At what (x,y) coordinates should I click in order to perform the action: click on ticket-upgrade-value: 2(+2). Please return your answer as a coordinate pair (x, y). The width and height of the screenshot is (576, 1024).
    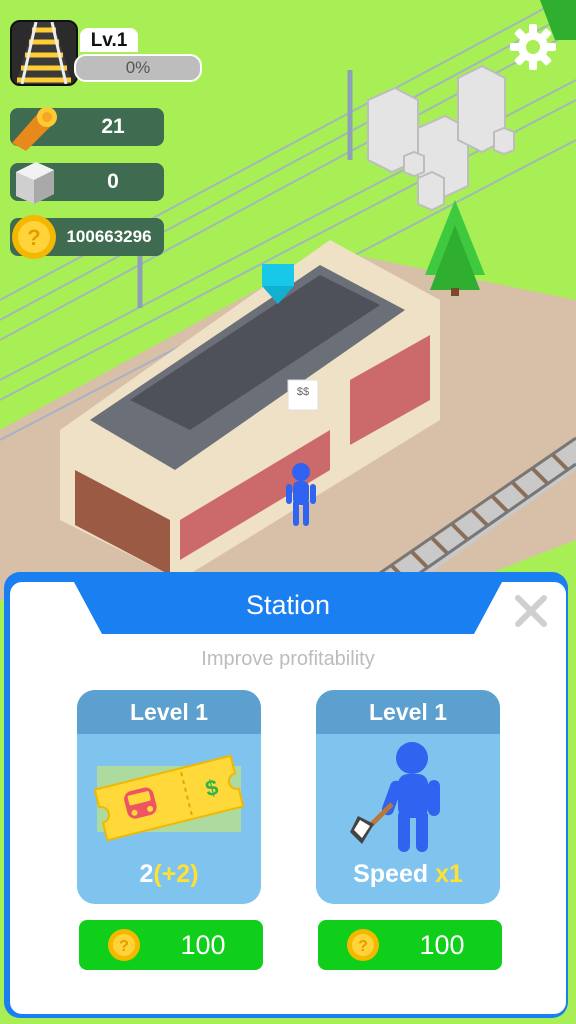
    Looking at the image, I should click on (169, 874).